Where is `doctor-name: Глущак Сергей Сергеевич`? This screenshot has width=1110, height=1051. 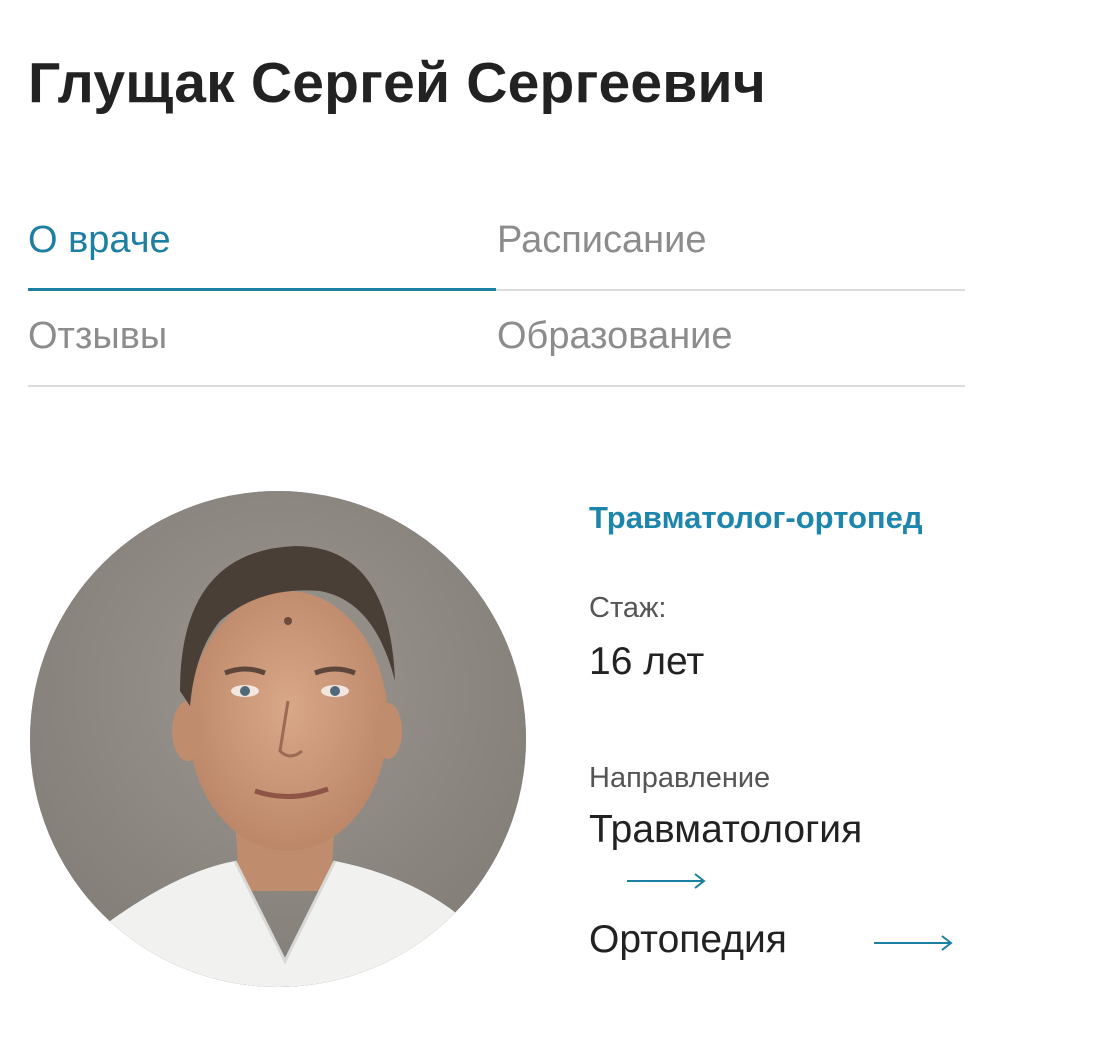 doctor-name: Глущак Сергей Сергеевич is located at coordinates (397, 83).